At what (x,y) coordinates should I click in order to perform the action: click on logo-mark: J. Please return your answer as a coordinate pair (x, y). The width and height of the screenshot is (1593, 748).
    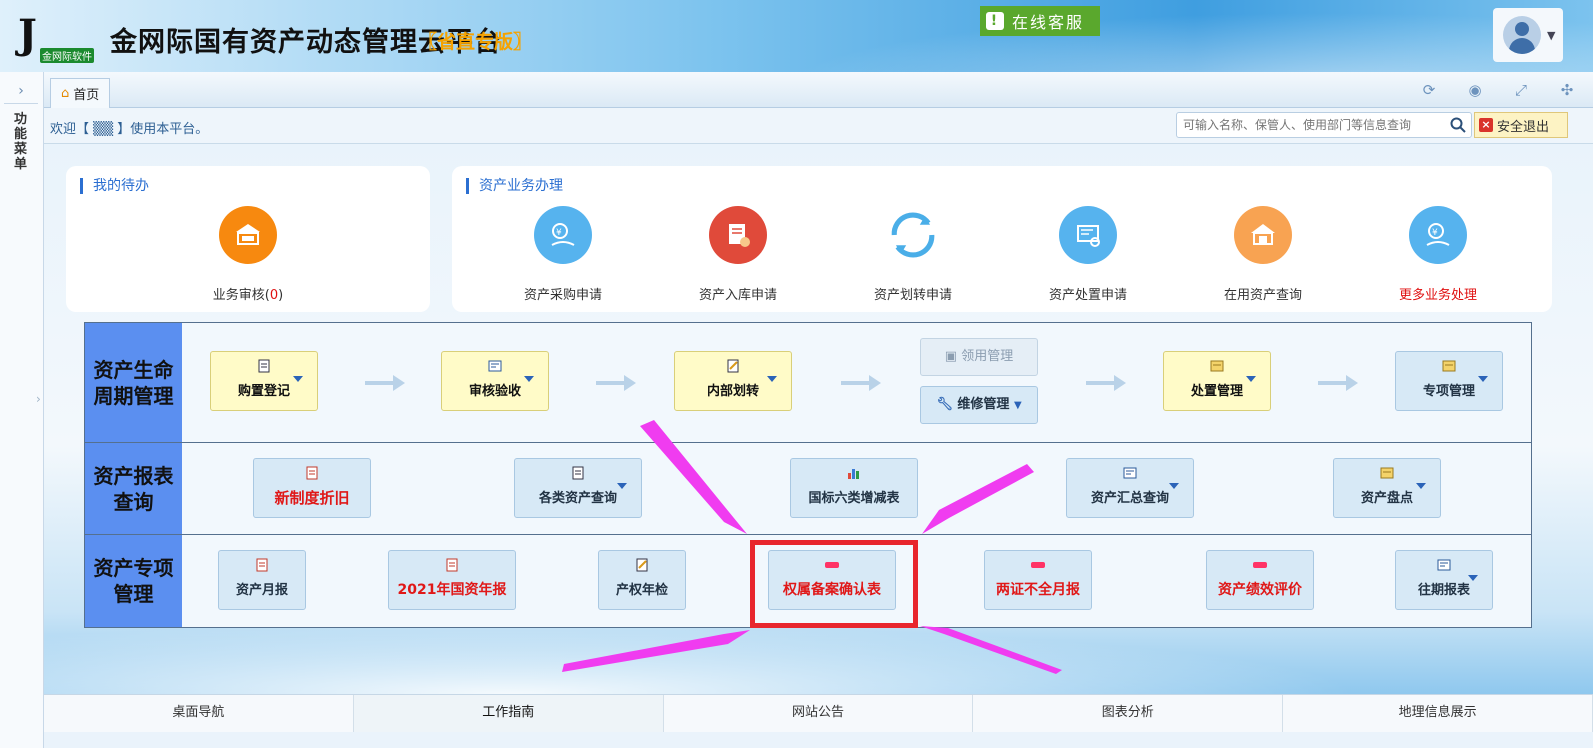
    Looking at the image, I should click on (27, 34).